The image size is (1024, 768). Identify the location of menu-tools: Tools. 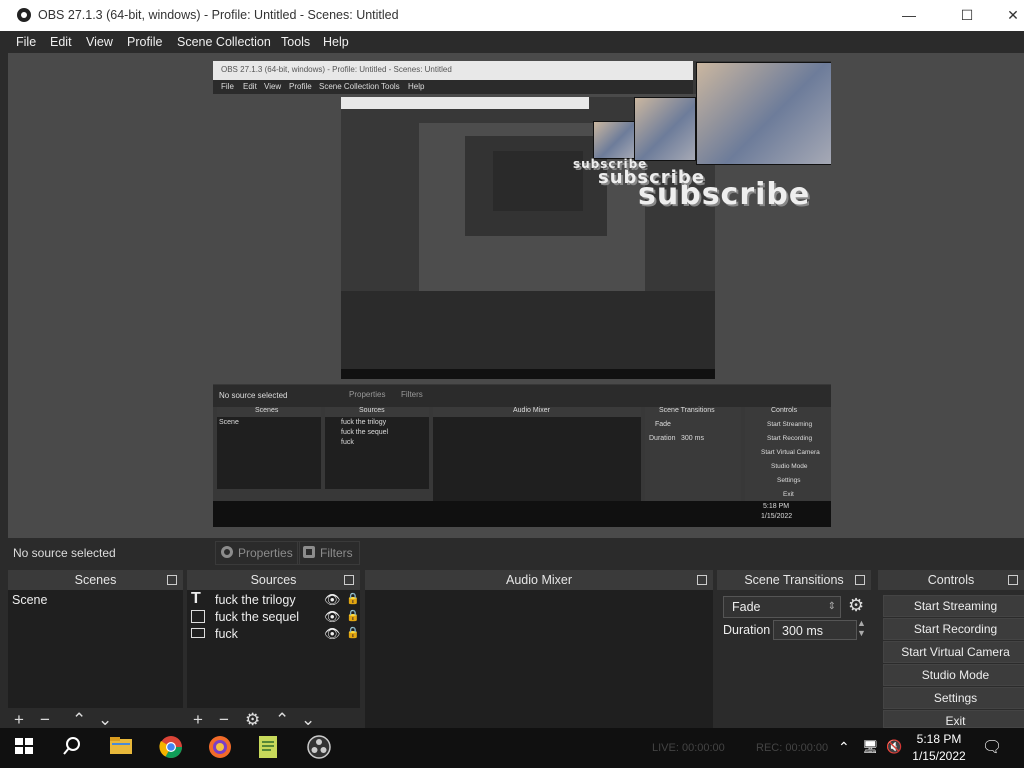
(295, 42).